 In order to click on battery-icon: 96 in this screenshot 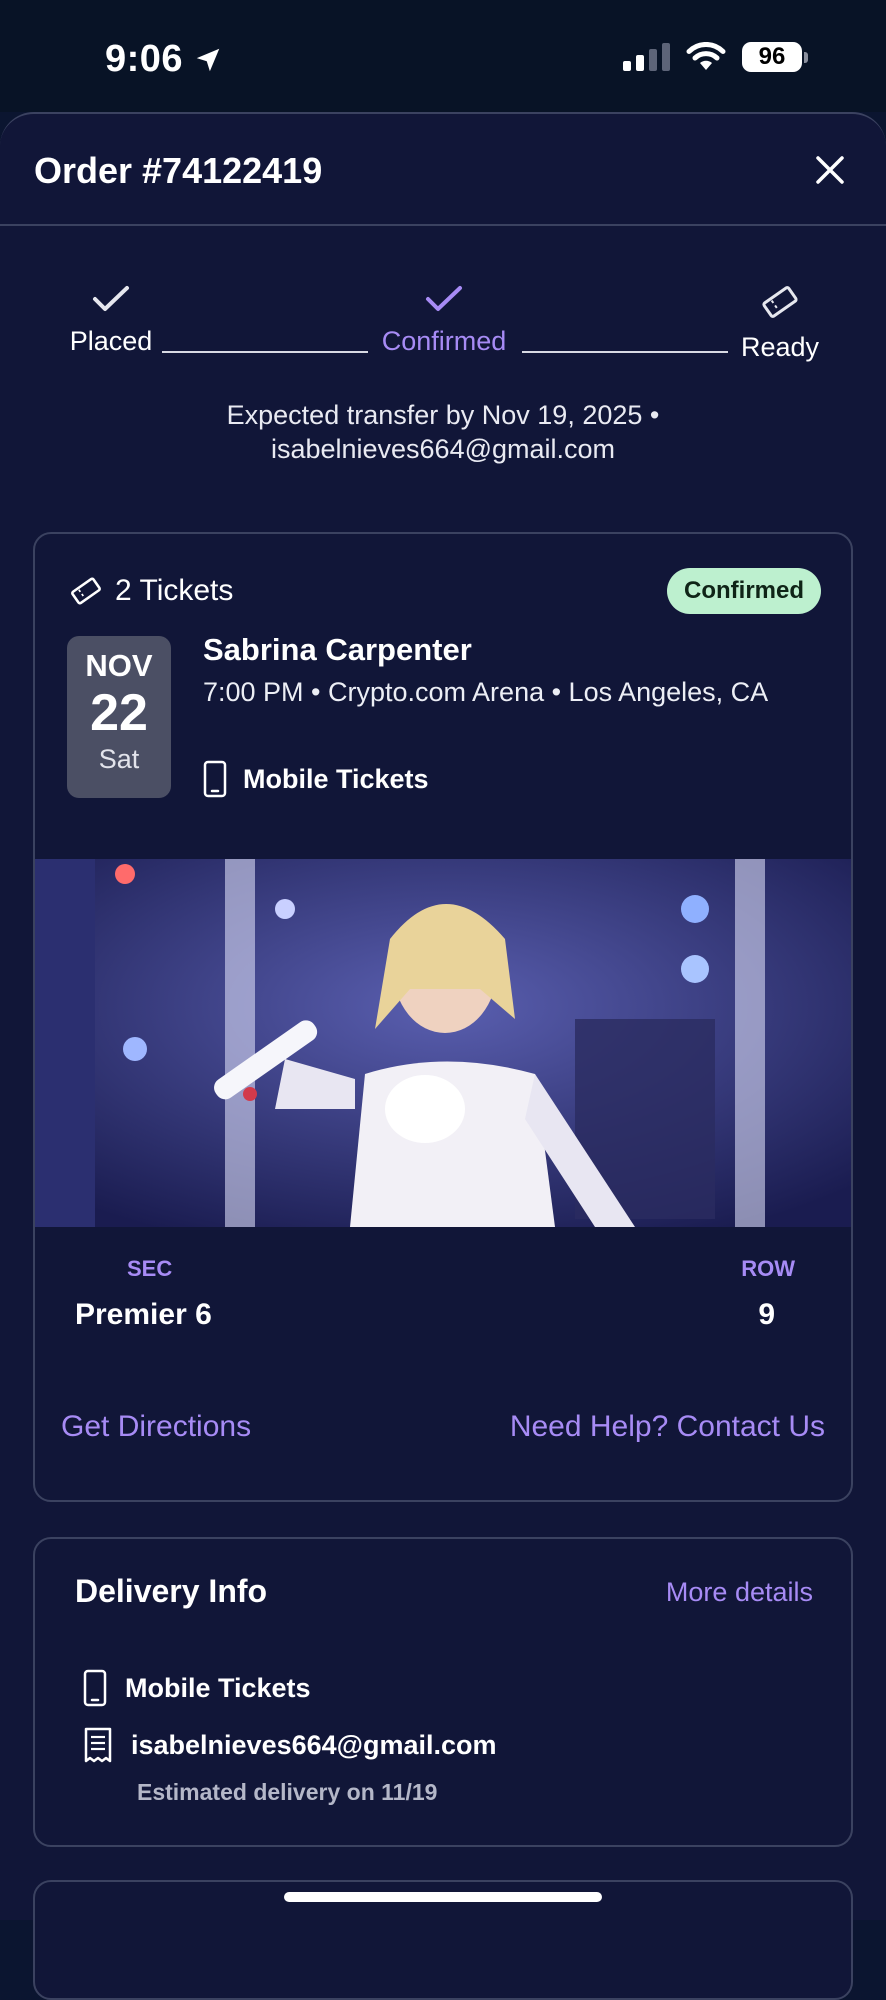, I will do `click(775, 57)`.